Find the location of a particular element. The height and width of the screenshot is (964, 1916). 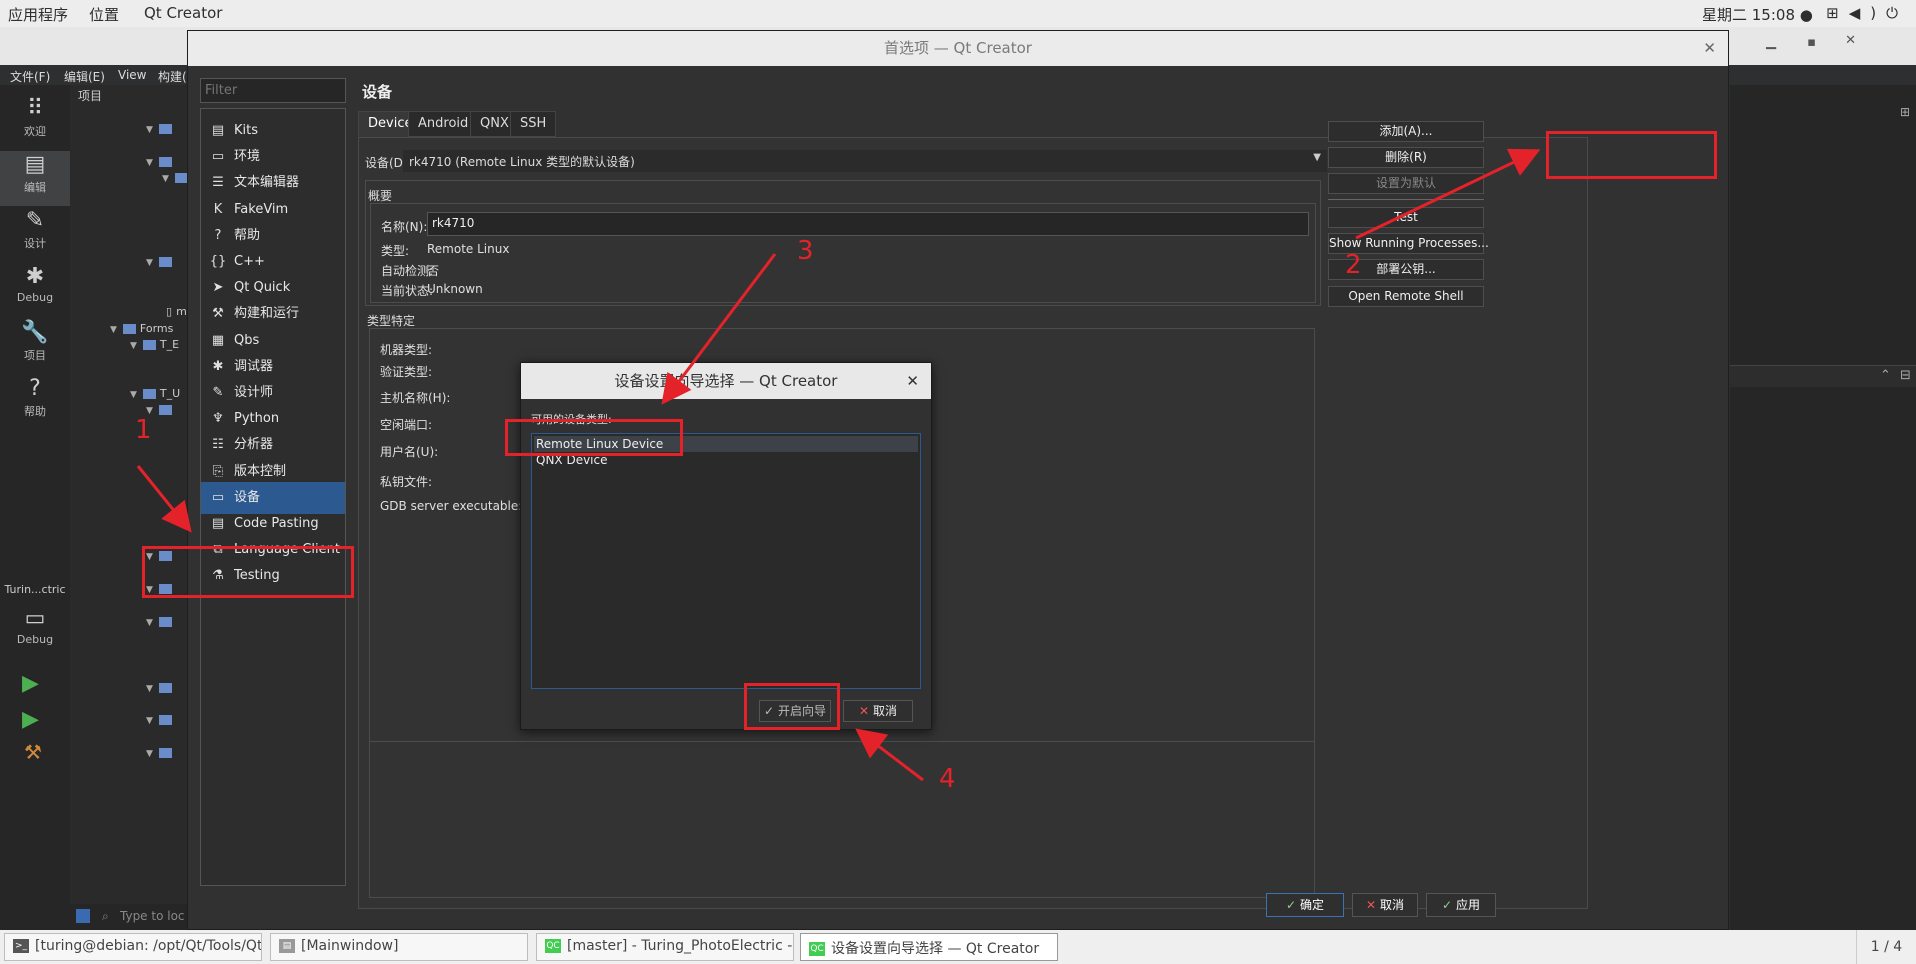

system-tray: ⊞◀)⏻ is located at coordinates (1867, 13).